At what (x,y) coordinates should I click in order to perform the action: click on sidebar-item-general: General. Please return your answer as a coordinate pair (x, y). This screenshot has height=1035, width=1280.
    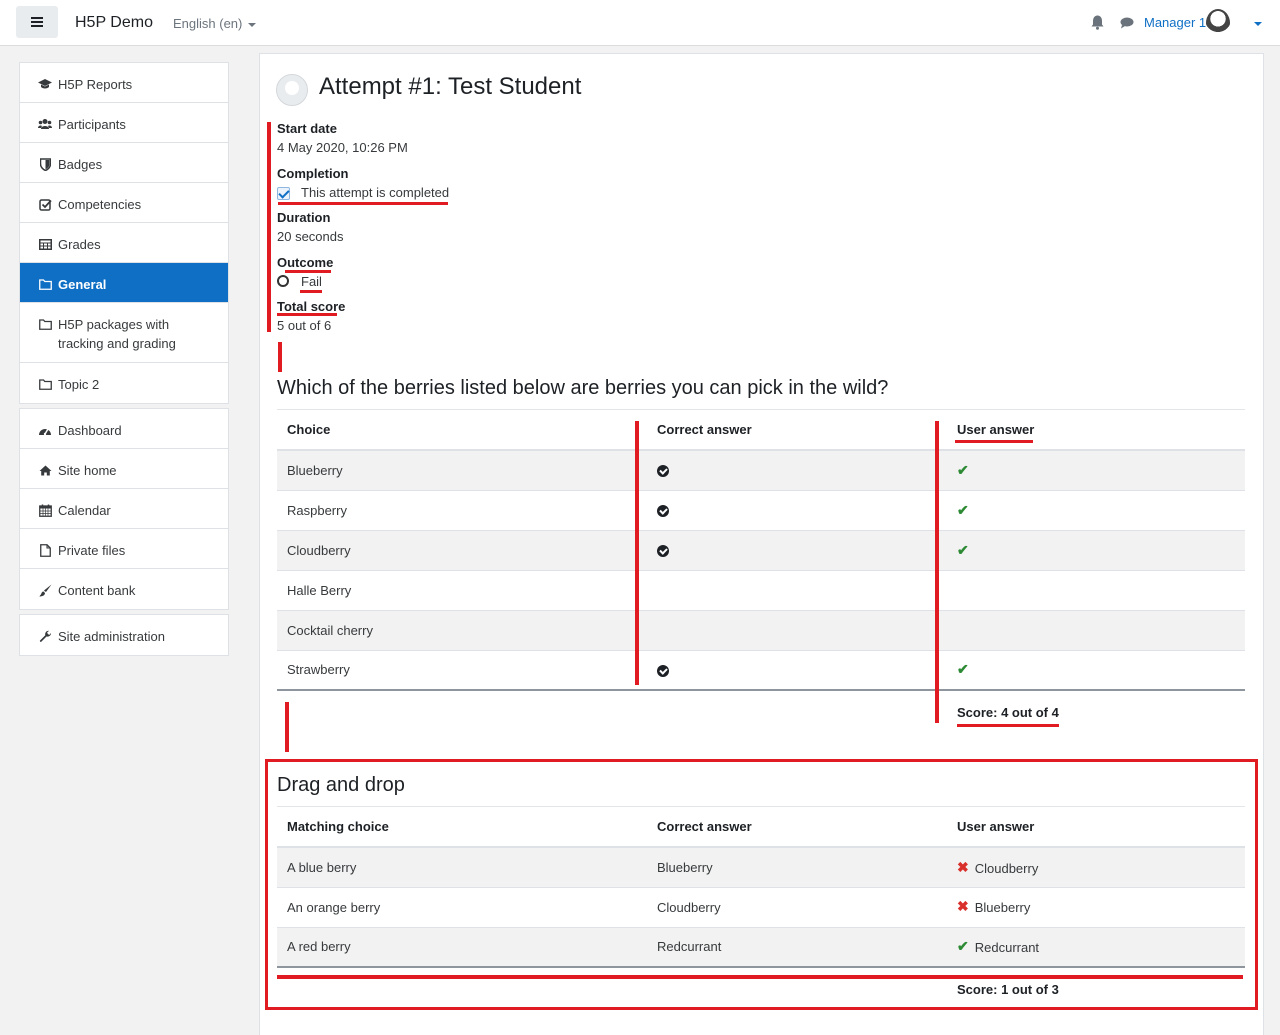
    Looking at the image, I should click on (124, 283).